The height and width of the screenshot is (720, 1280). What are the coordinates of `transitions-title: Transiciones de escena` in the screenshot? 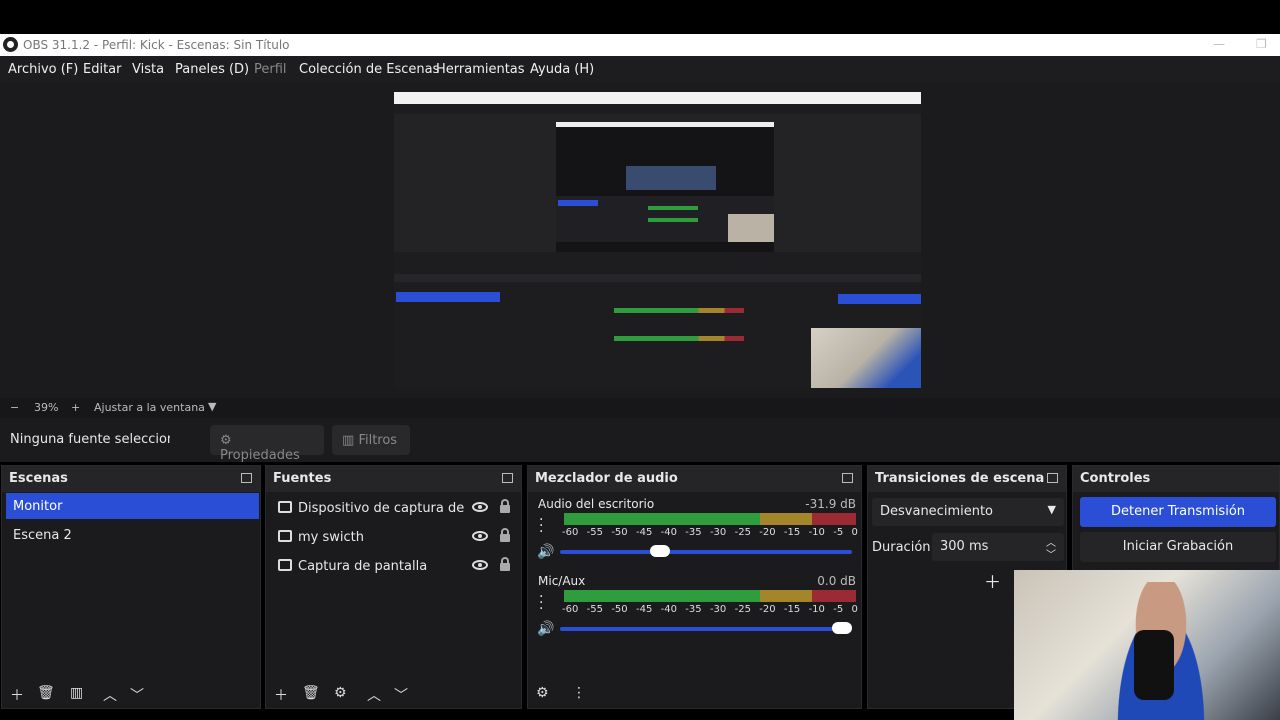 It's located at (960, 478).